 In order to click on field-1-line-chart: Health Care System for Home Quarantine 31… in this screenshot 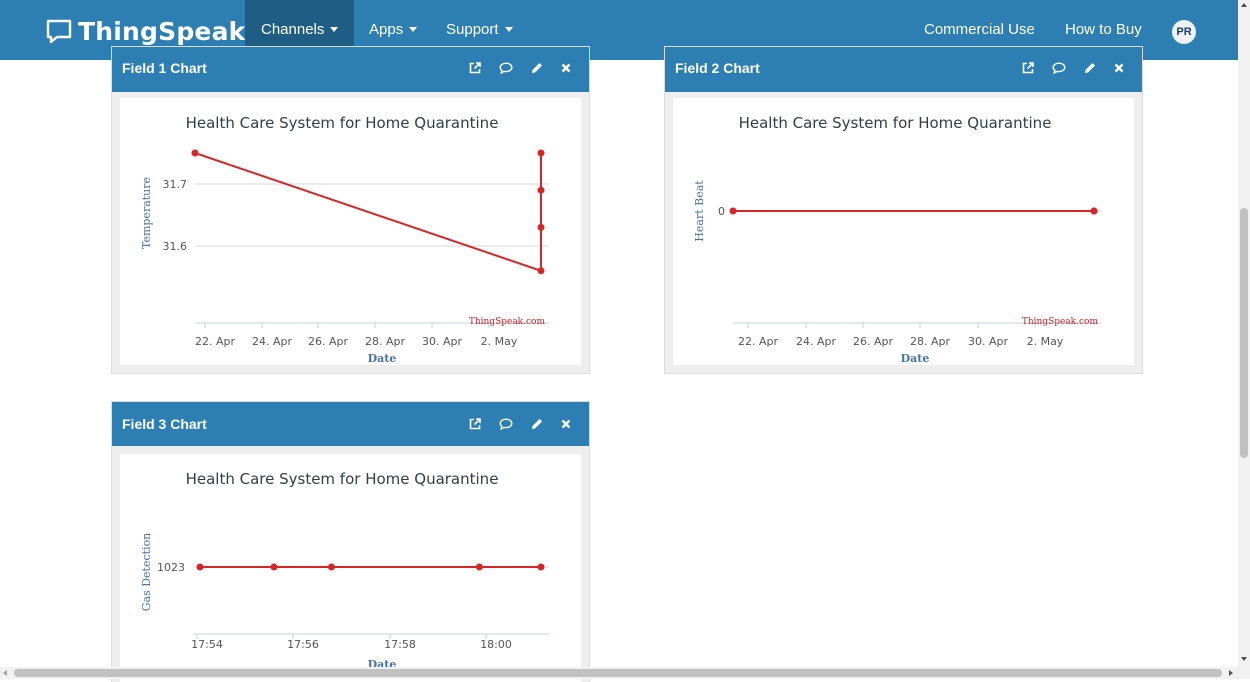, I will do `click(350, 231)`.